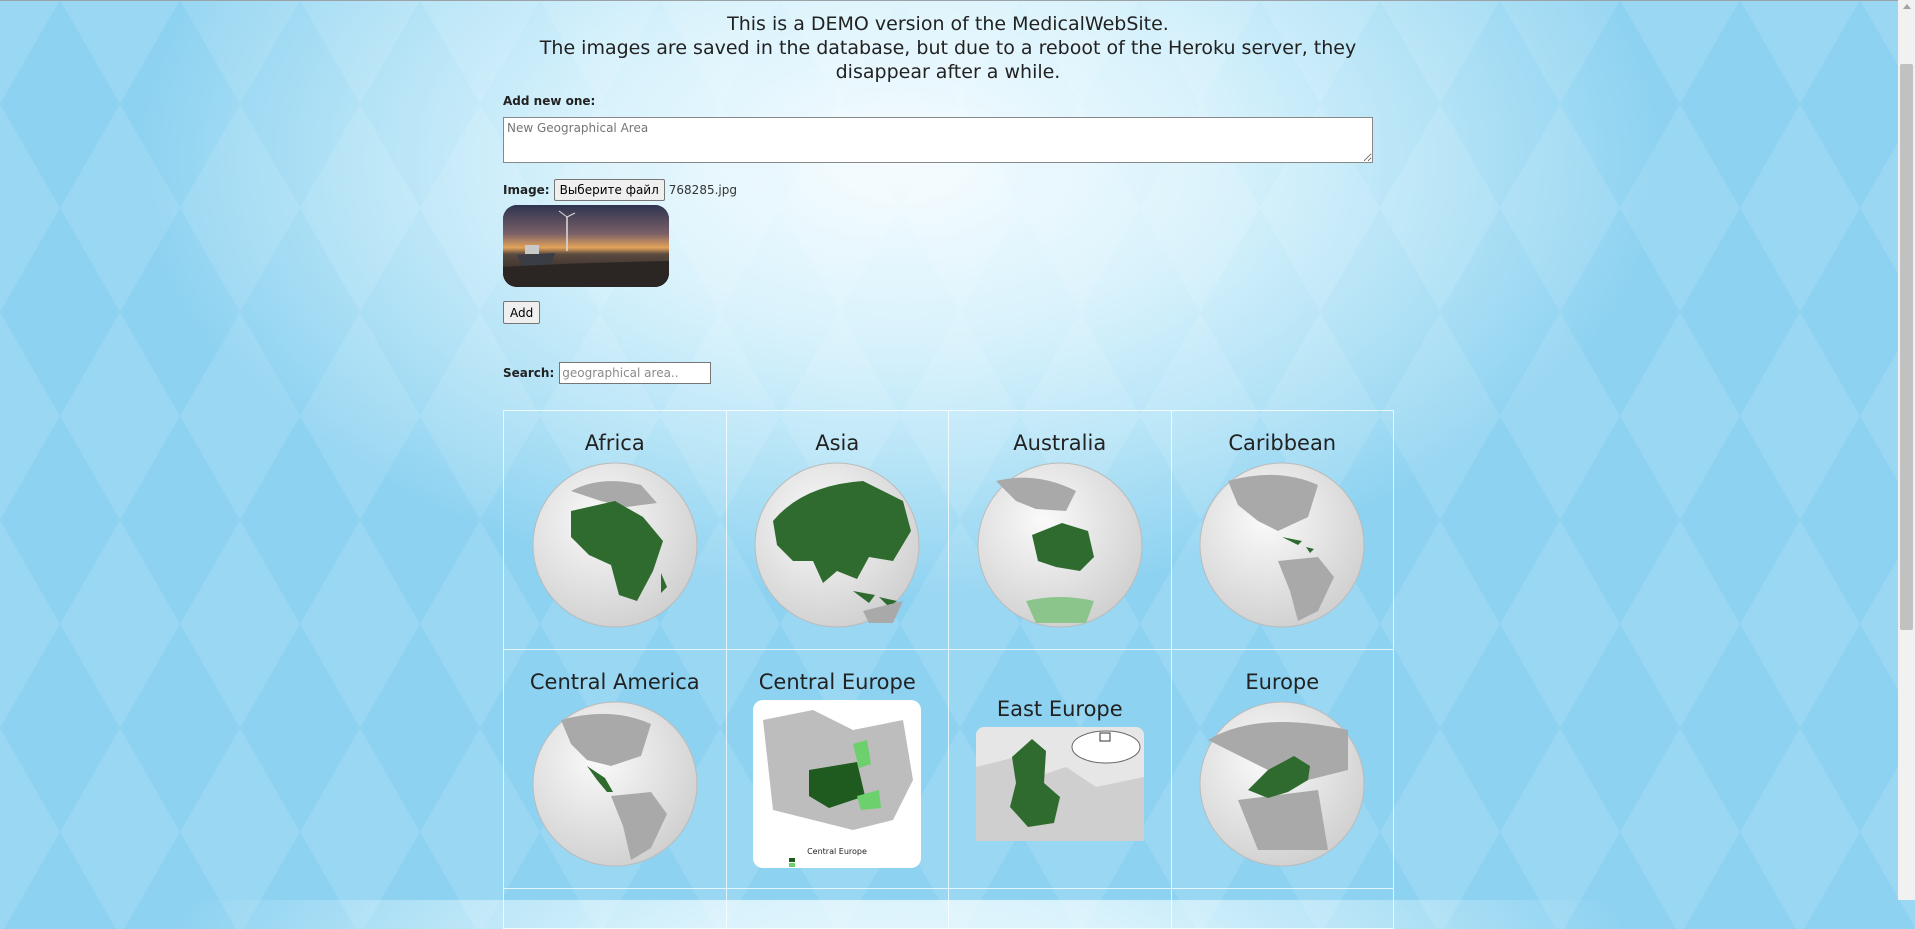 This screenshot has height=929, width=1915. I want to click on central-america-globe-icon, so click(615, 784).